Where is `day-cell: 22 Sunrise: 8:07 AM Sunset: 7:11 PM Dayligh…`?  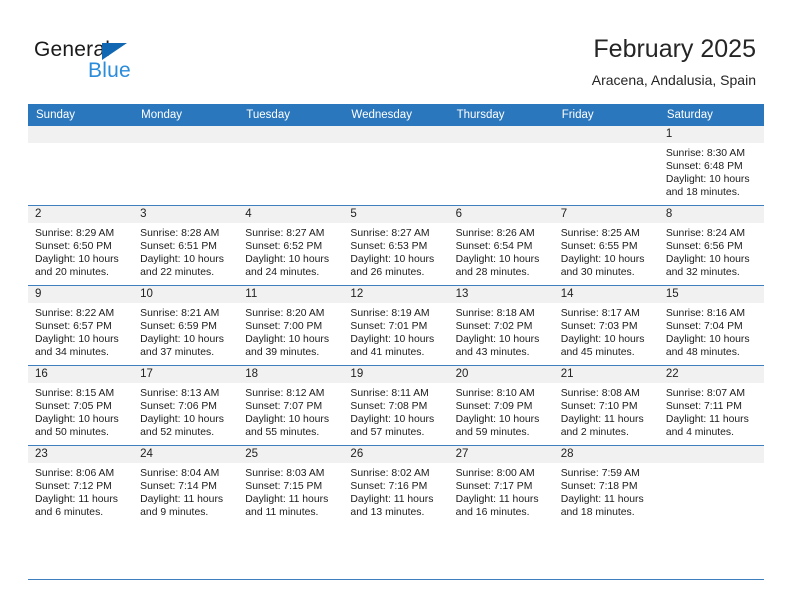 day-cell: 22 Sunrise: 8:07 AM Sunset: 7:11 PM Dayligh… is located at coordinates (711, 405).